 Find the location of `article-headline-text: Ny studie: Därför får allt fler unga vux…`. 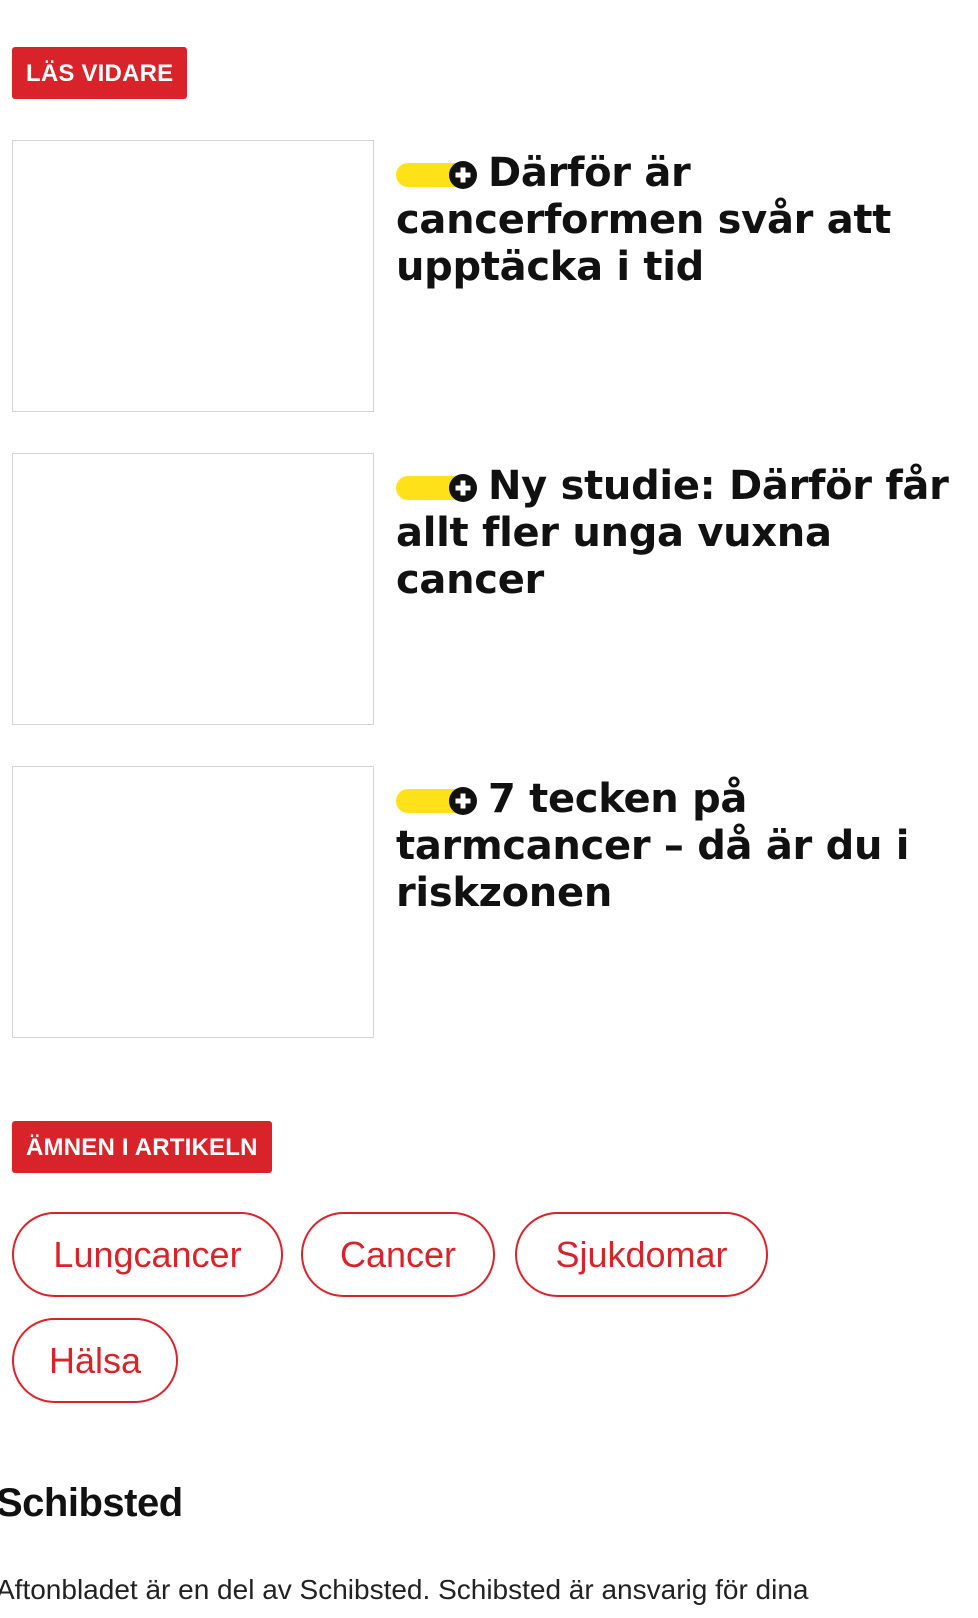

article-headline-text: Ny studie: Därför får allt fler unga vux… is located at coordinates (672, 533).